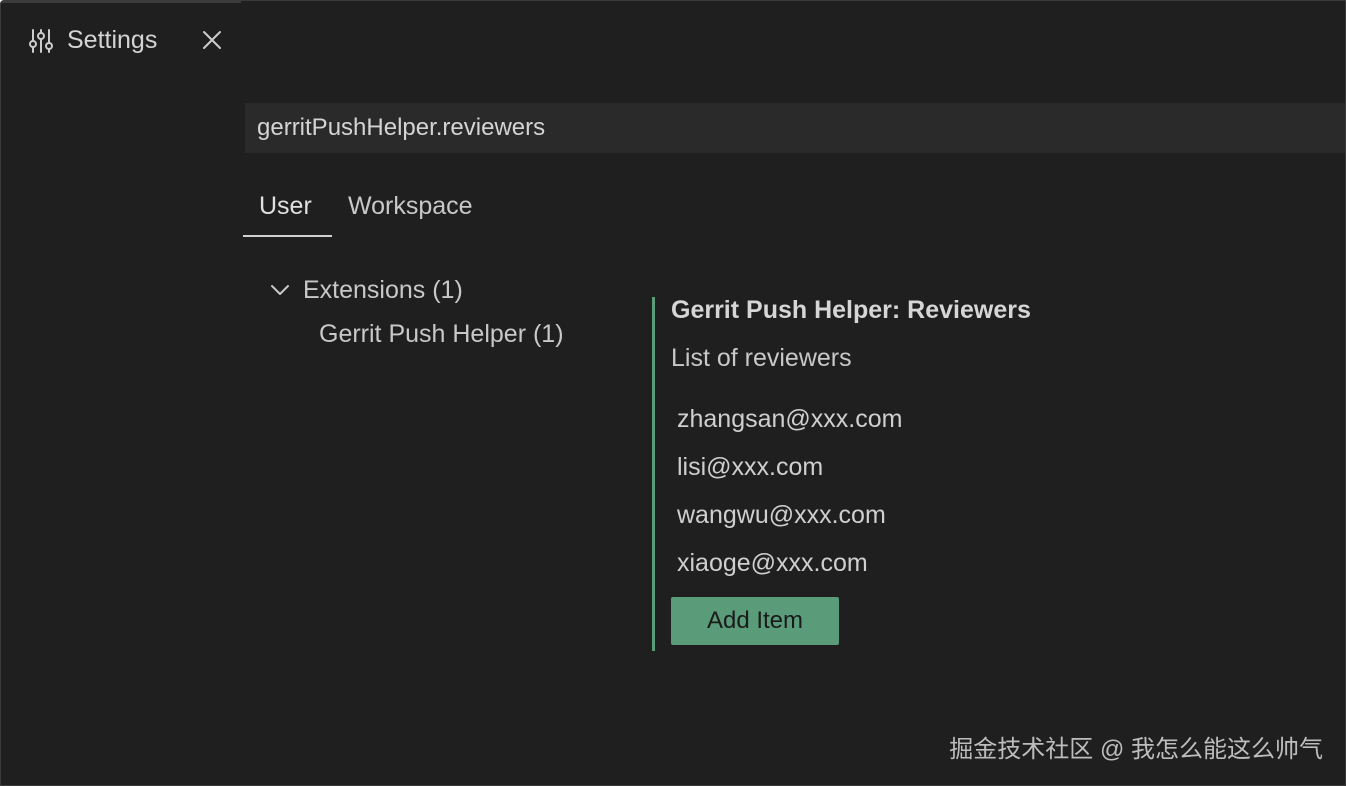  What do you see at coordinates (383, 290) in the screenshot?
I see `tree-item-extensions: Extensions (1)` at bounding box center [383, 290].